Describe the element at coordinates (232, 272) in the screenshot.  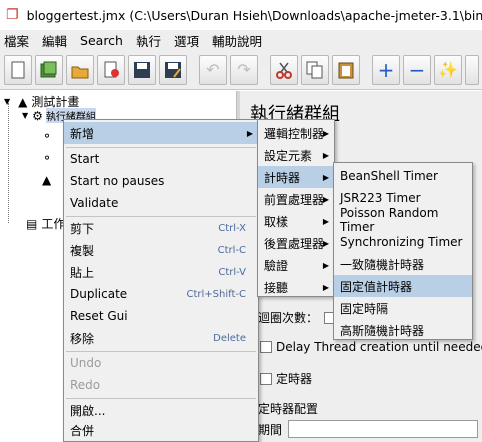
I see `shortcut-label: Ctrl-V` at that location.